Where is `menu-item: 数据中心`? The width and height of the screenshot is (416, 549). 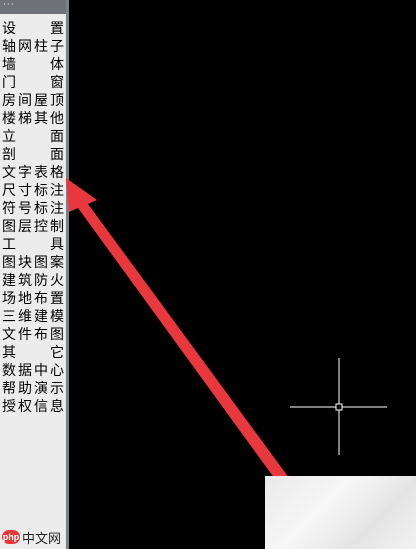
menu-item: 数据中心 is located at coordinates (33, 371).